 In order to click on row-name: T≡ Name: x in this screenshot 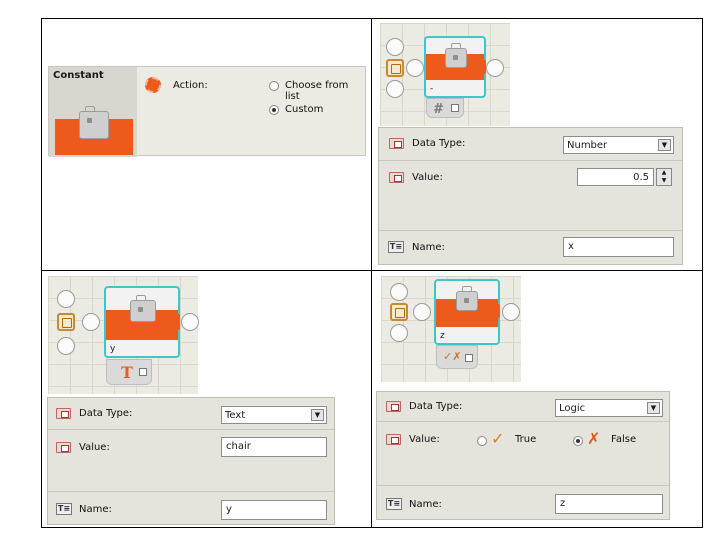, I will do `click(530, 248)`.